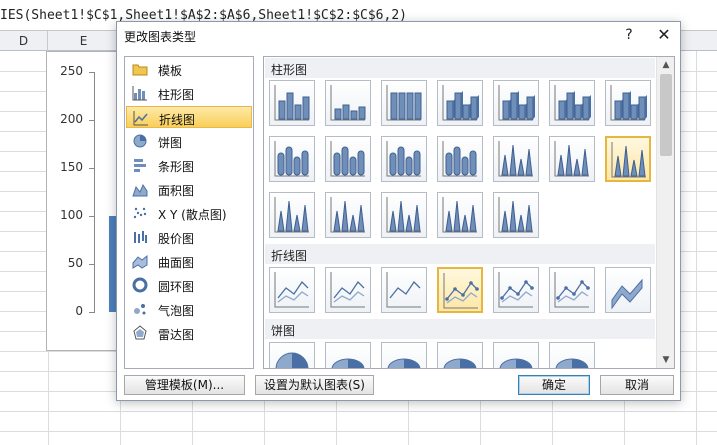 The image size is (717, 445). What do you see at coordinates (189, 141) in the screenshot?
I see `category-item-pie-chart: 饼图` at bounding box center [189, 141].